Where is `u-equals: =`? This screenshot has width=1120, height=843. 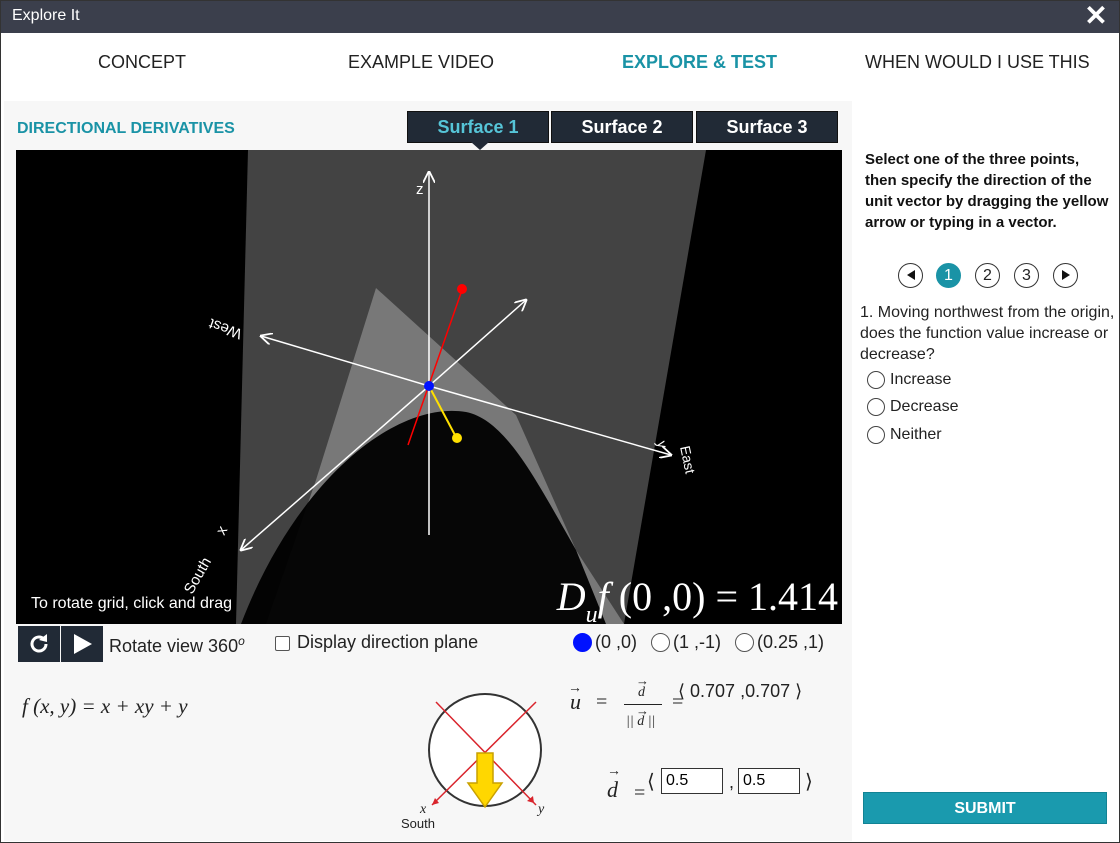
u-equals: = is located at coordinates (602, 702).